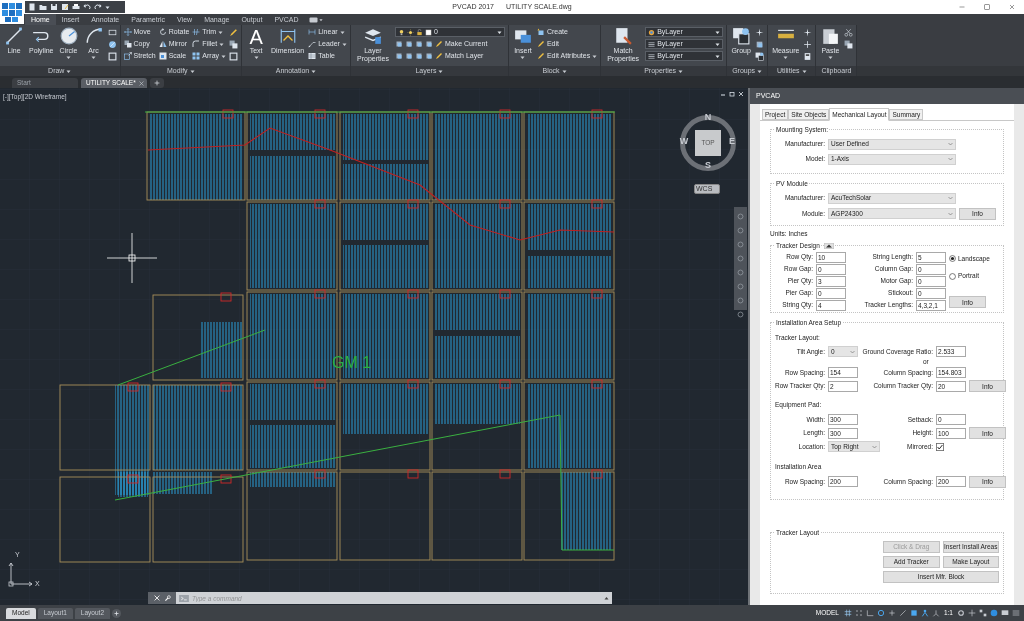 Image resolution: width=1024 pixels, height=621 pixels. What do you see at coordinates (986, 7) in the screenshot?
I see `maximize-icon` at bounding box center [986, 7].